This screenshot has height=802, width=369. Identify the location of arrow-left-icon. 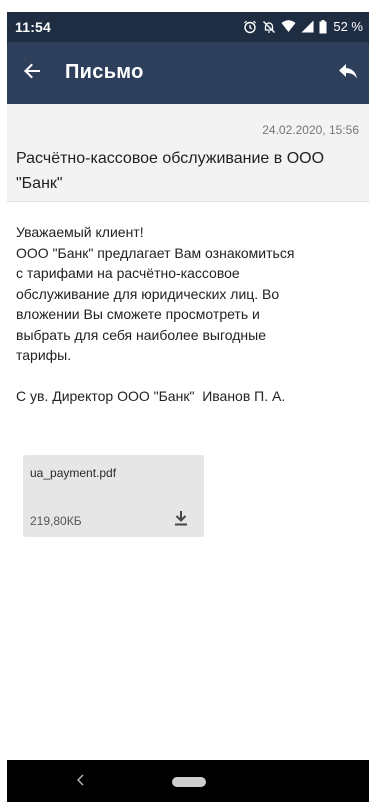
(32, 73).